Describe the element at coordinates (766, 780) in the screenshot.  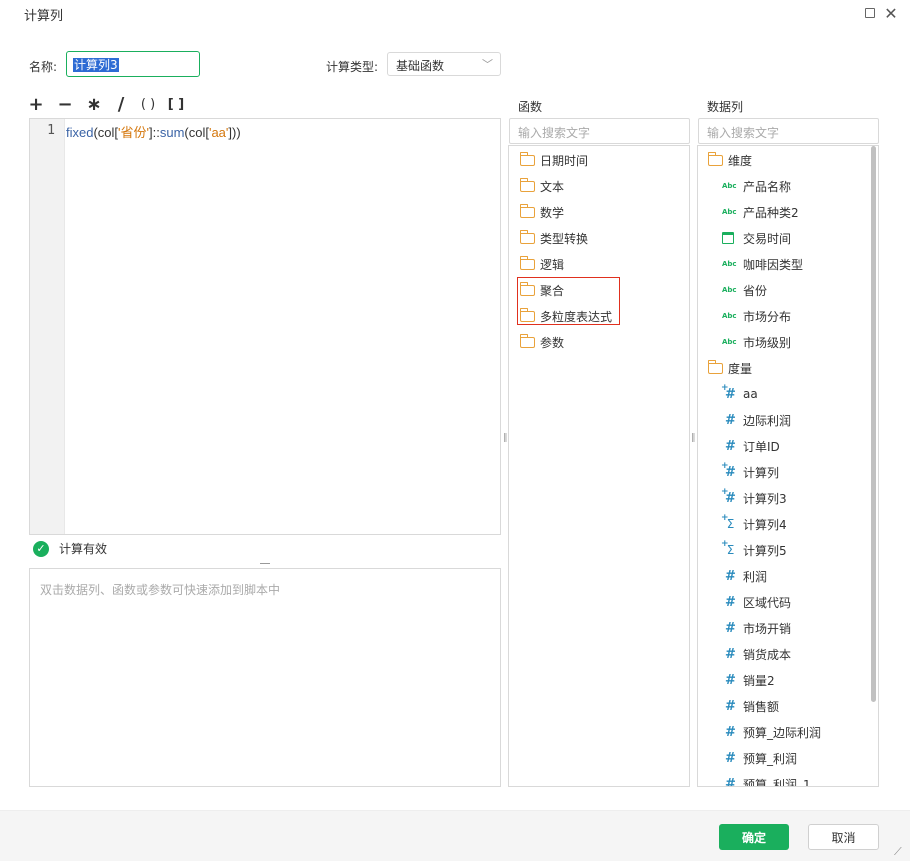
I see `datacol-item: # 预算_利润_1` at that location.